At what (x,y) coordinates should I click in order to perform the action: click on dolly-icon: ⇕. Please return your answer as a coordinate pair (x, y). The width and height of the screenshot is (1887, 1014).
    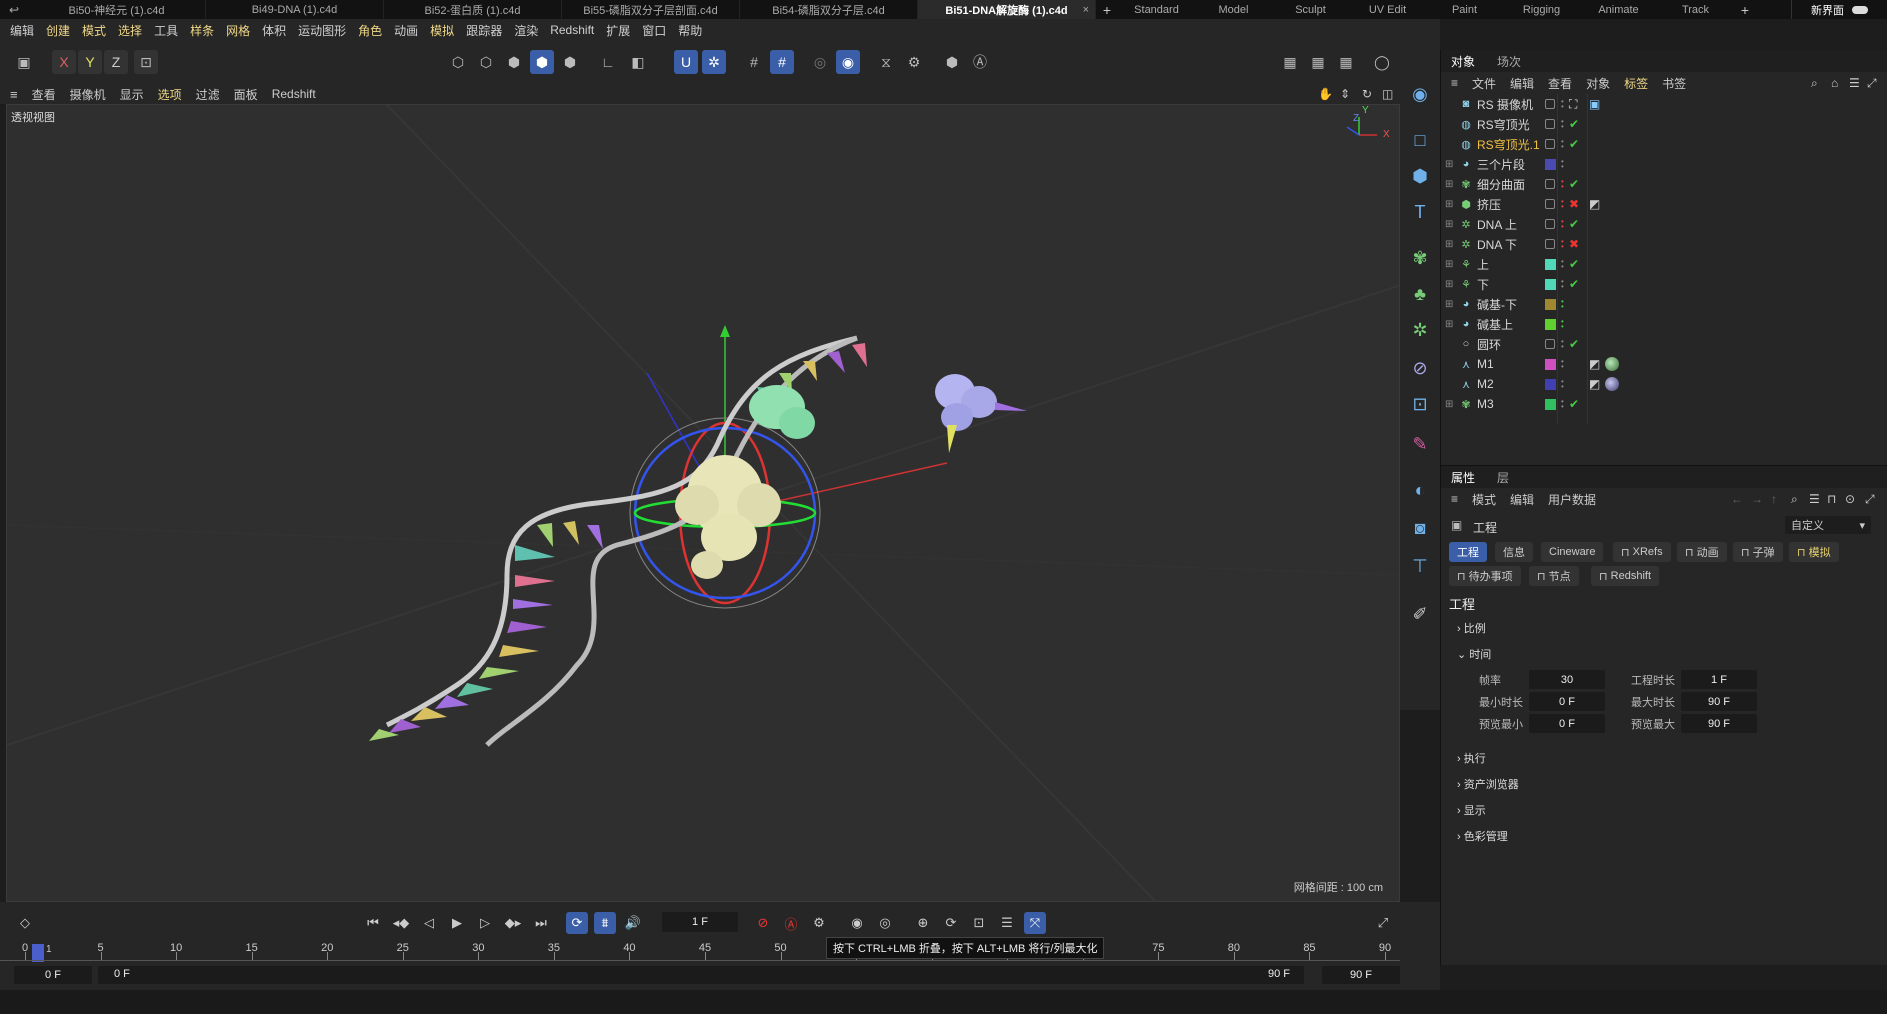
    Looking at the image, I should click on (1345, 94).